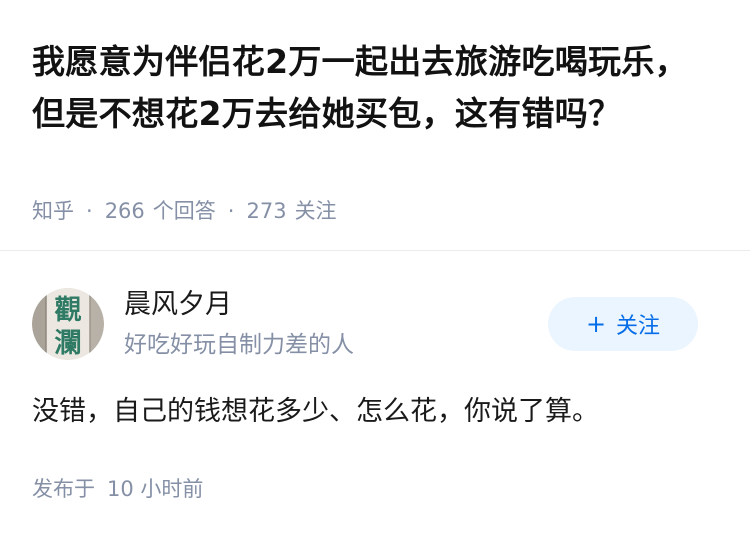  I want to click on answer-content: 没错，自己的钱想花多少、怎么花，你说了算。, so click(315, 411).